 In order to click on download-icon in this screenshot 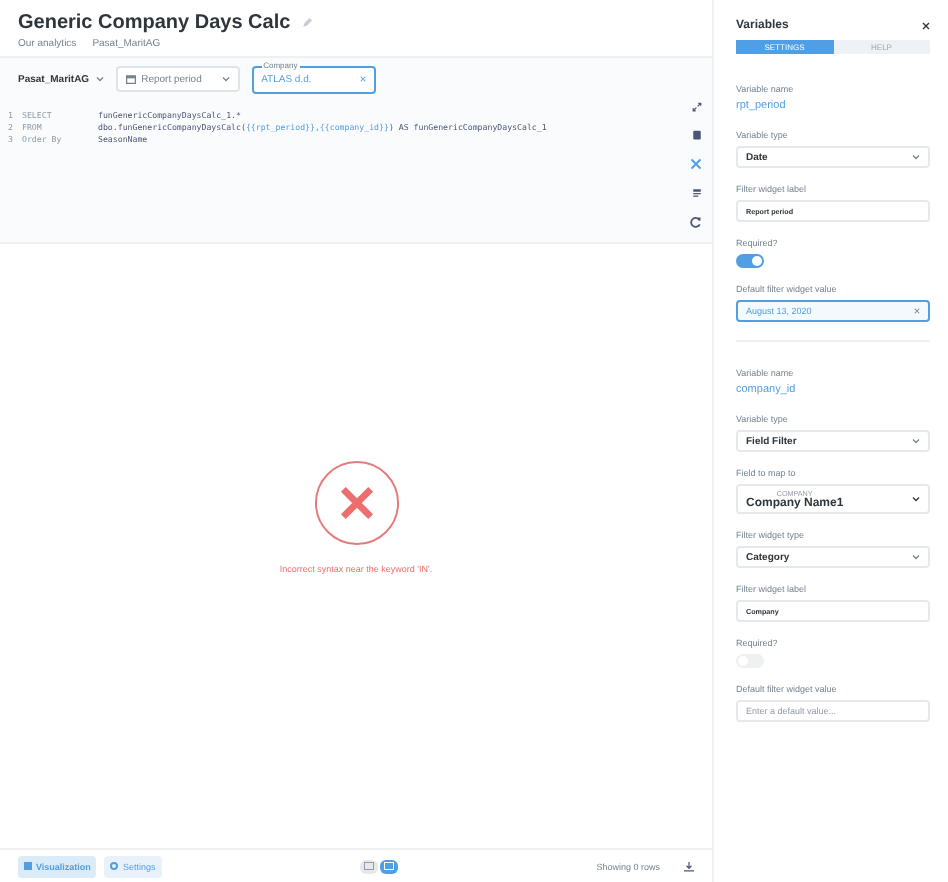, I will do `click(689, 866)`.